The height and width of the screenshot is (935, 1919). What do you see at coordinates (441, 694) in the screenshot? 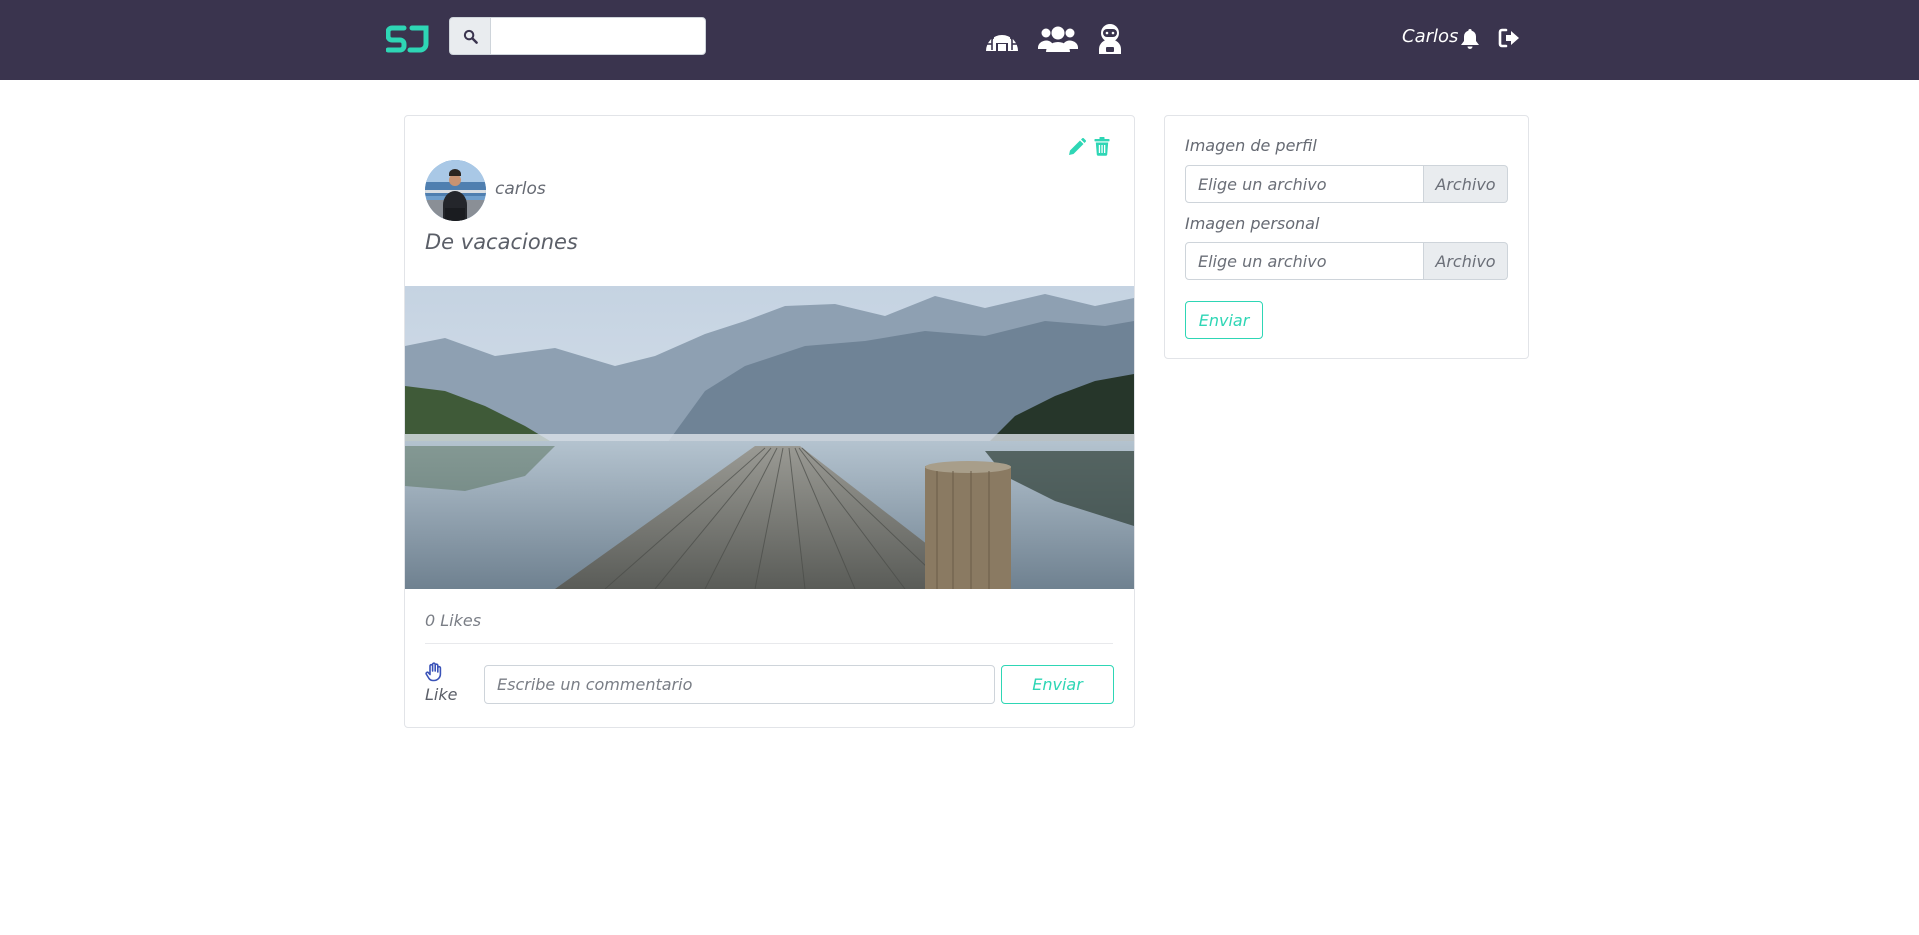
I see `like-button: Like` at bounding box center [441, 694].